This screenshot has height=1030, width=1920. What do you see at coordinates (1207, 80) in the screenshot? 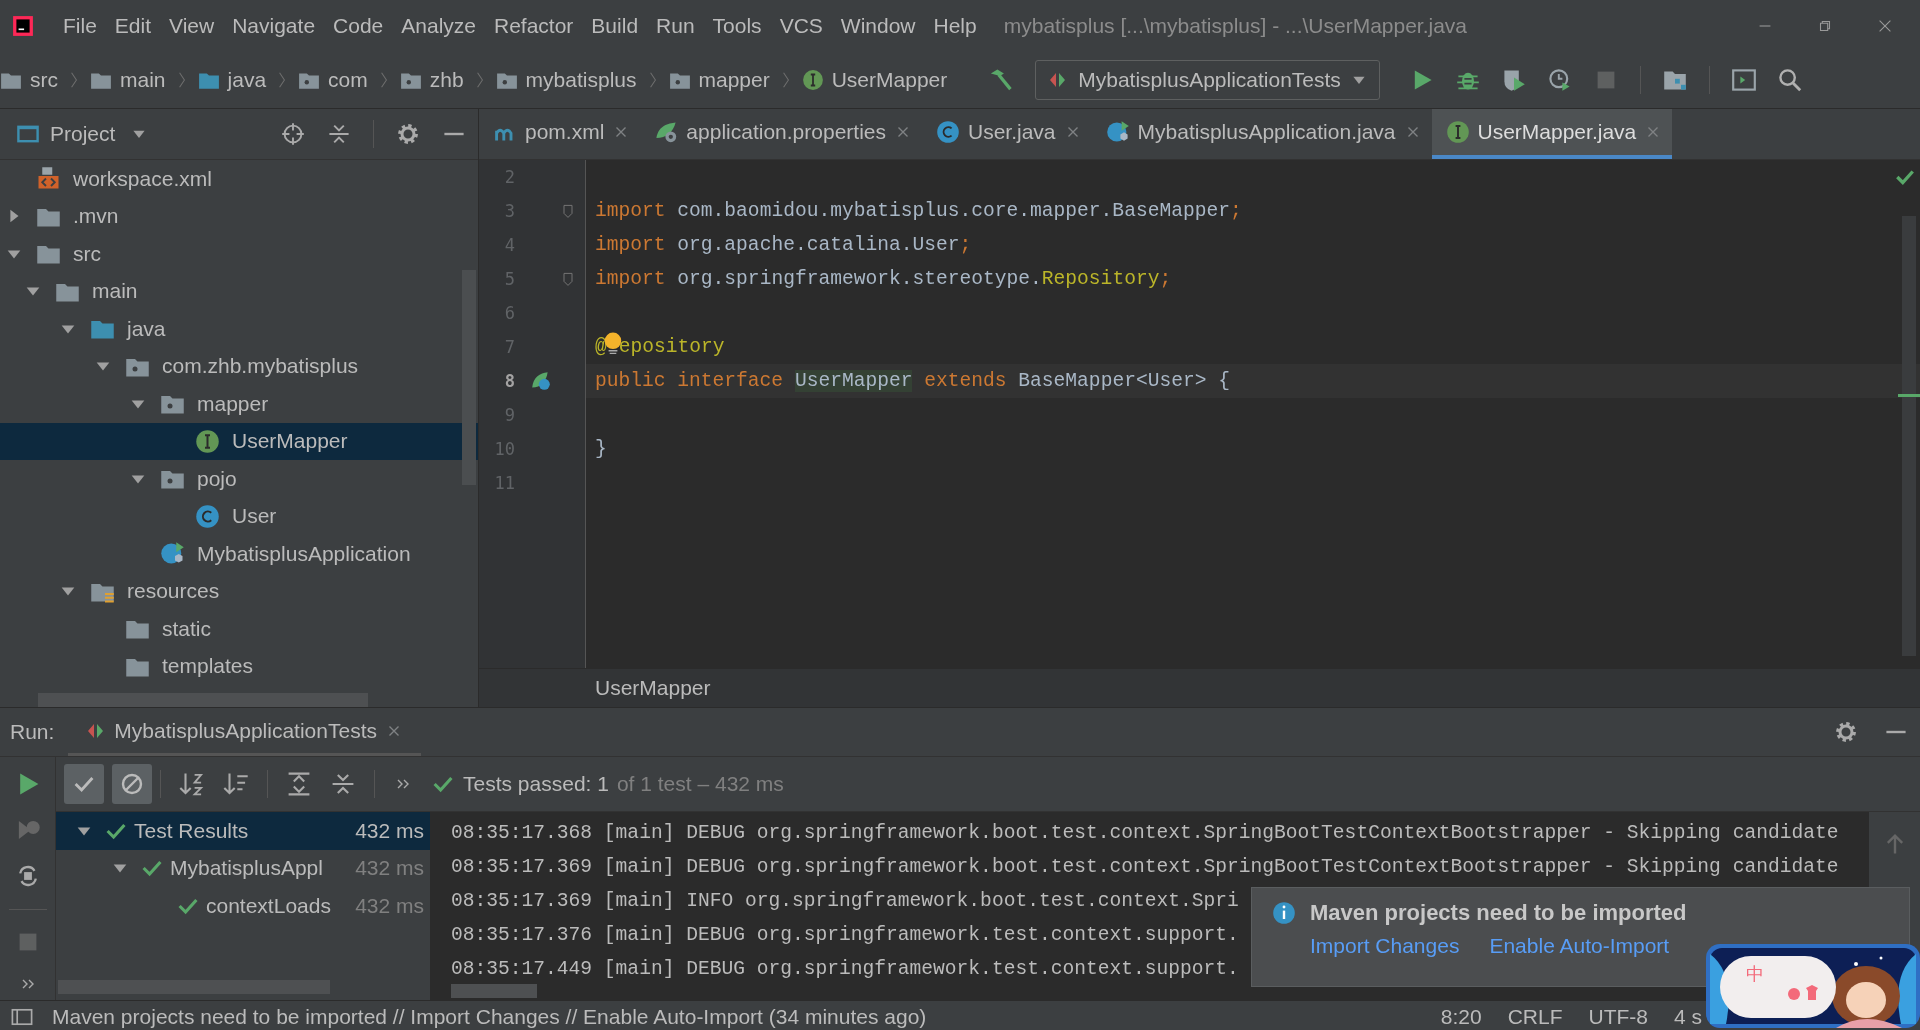
I see `run-configuration-dropdown: MybatisplusApplicationTests` at bounding box center [1207, 80].